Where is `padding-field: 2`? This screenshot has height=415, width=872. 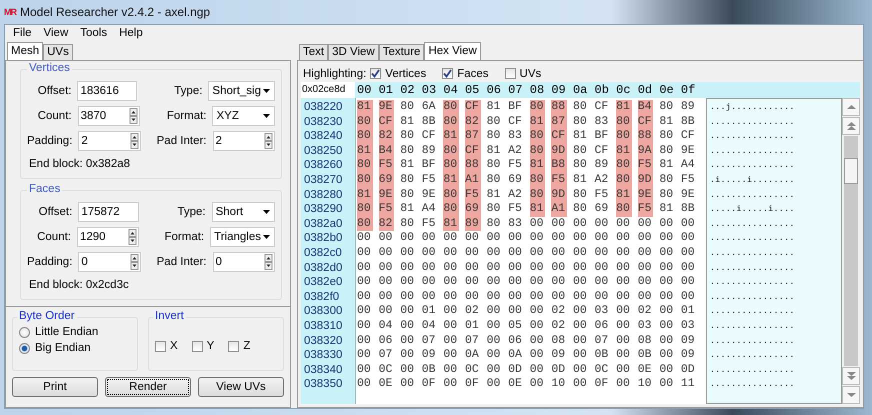 padding-field: 2 is located at coordinates (109, 141).